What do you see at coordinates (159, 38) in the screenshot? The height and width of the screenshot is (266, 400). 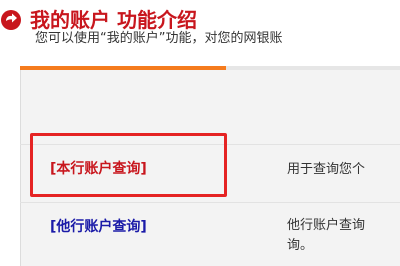 I see `intro-text: 您可以使用“我的账户”功能，对您的网银账` at bounding box center [159, 38].